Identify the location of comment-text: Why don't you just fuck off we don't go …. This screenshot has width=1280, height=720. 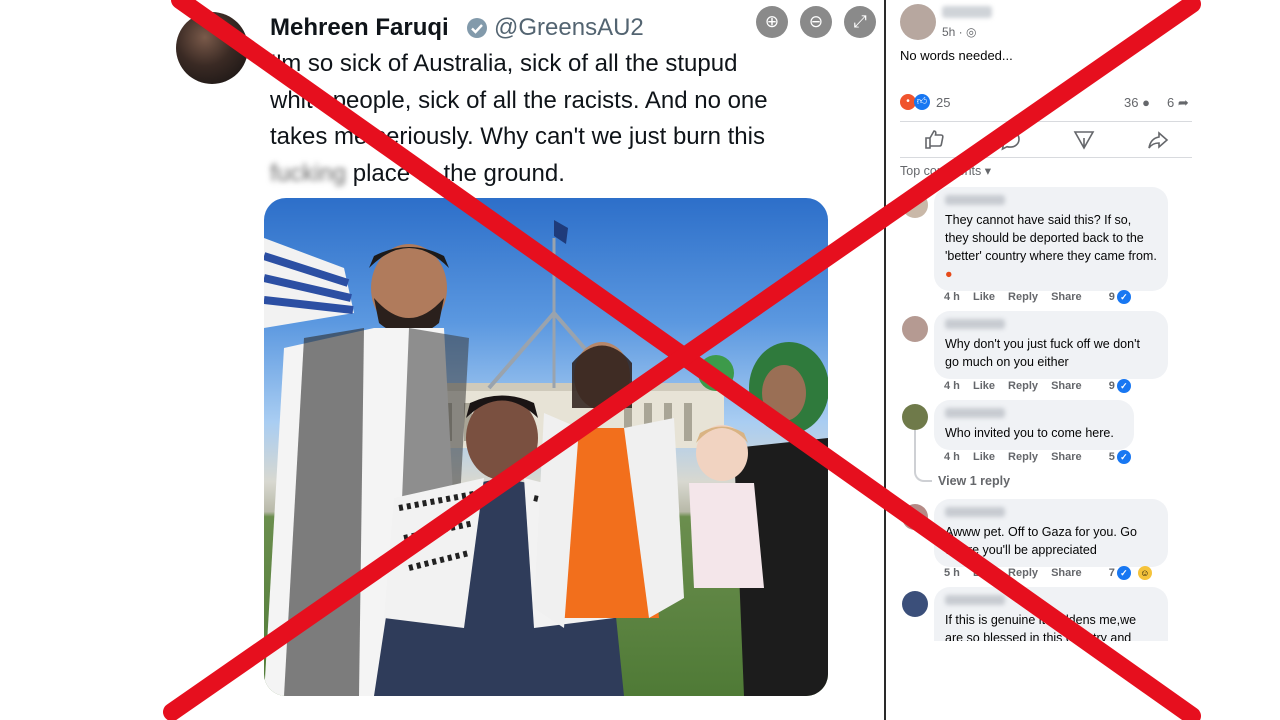
(1042, 353).